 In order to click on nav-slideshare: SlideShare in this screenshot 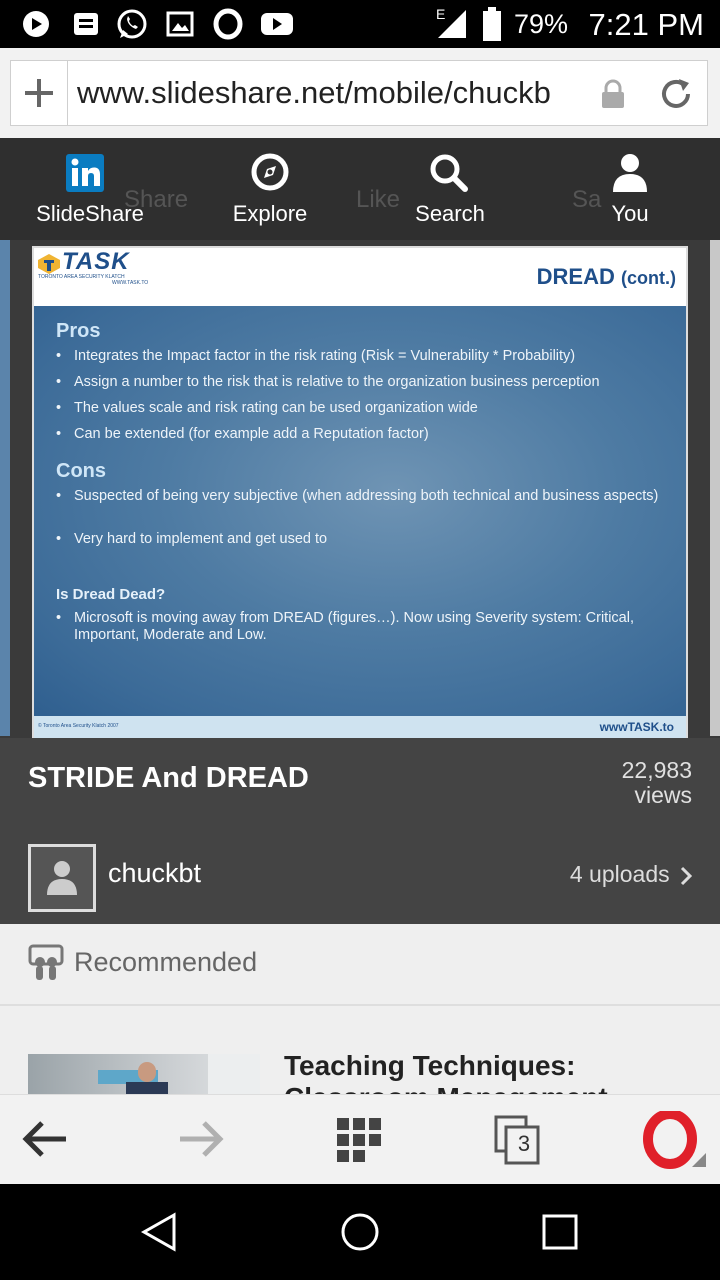, I will do `click(90, 189)`.